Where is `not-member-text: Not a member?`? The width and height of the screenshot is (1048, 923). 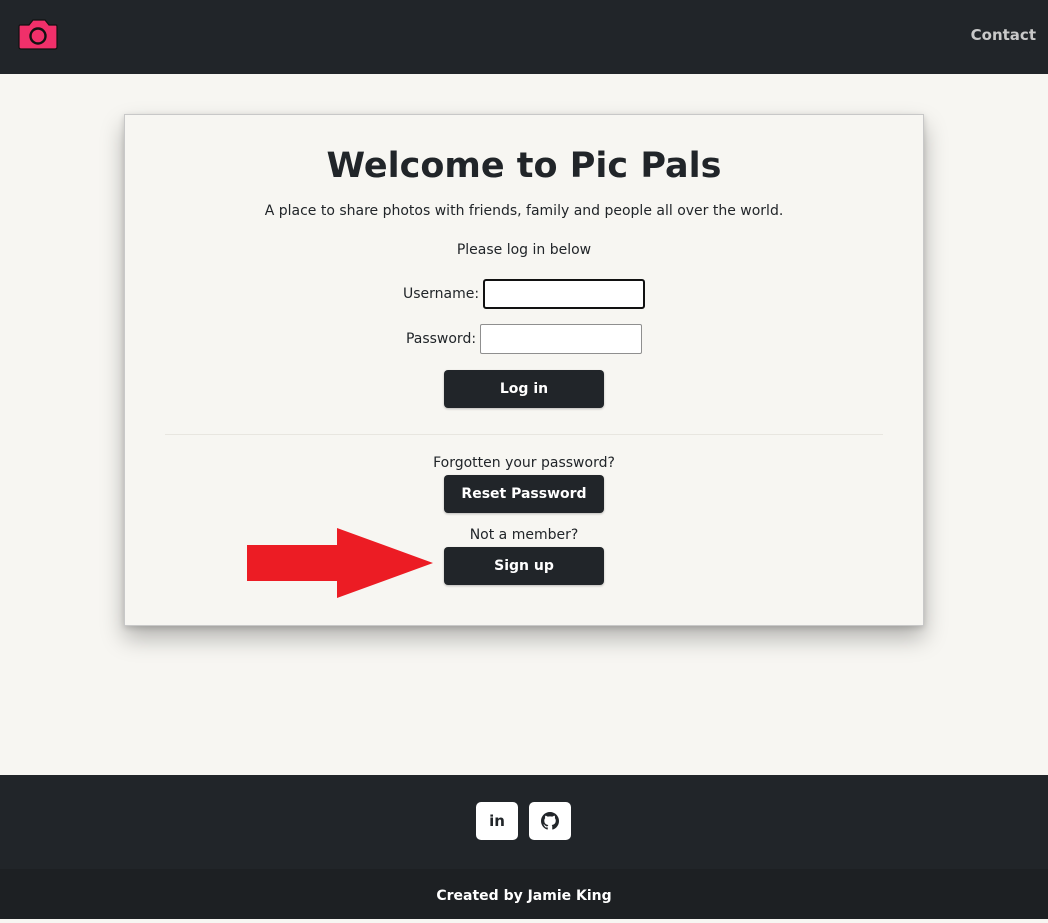 not-member-text: Not a member? is located at coordinates (524, 535).